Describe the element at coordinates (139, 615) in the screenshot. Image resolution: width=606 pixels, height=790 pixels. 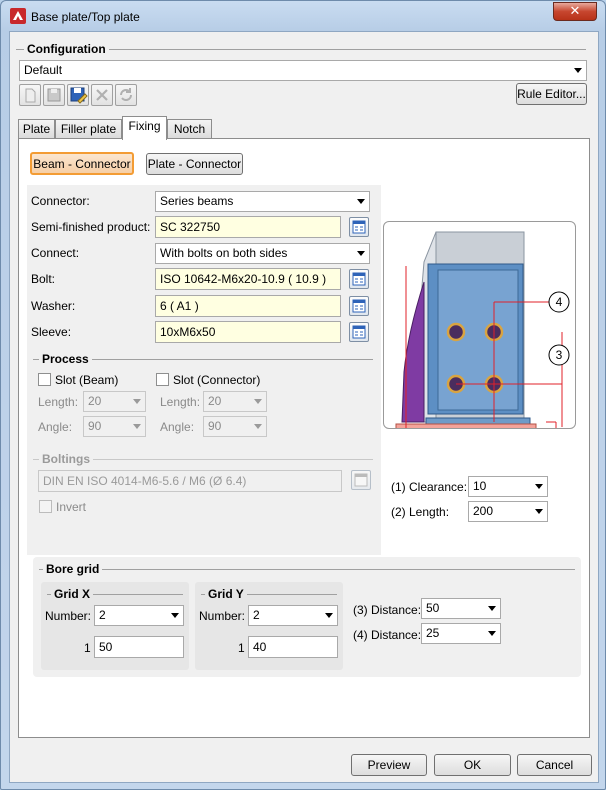
I see `grid-x-number-select: 2` at that location.